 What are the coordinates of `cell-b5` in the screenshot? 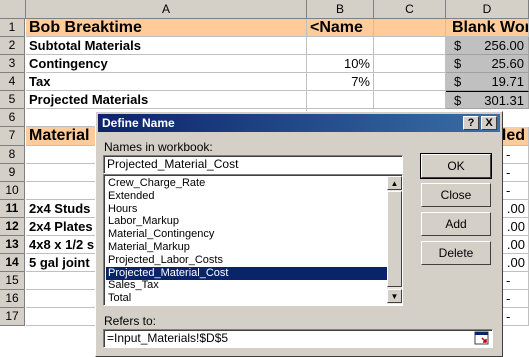 It's located at (340, 100).